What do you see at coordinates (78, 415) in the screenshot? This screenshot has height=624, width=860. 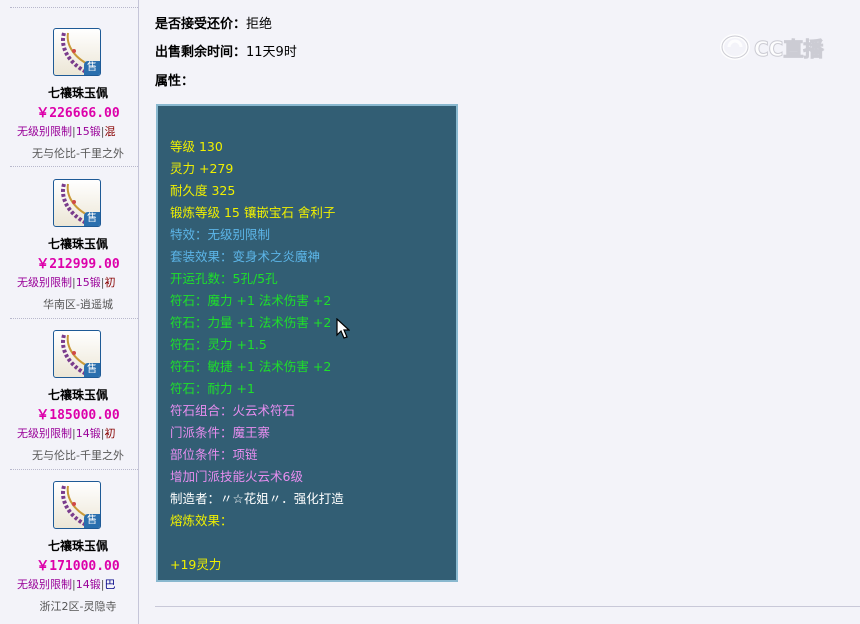 I see `item-price: ￥185000.00` at bounding box center [78, 415].